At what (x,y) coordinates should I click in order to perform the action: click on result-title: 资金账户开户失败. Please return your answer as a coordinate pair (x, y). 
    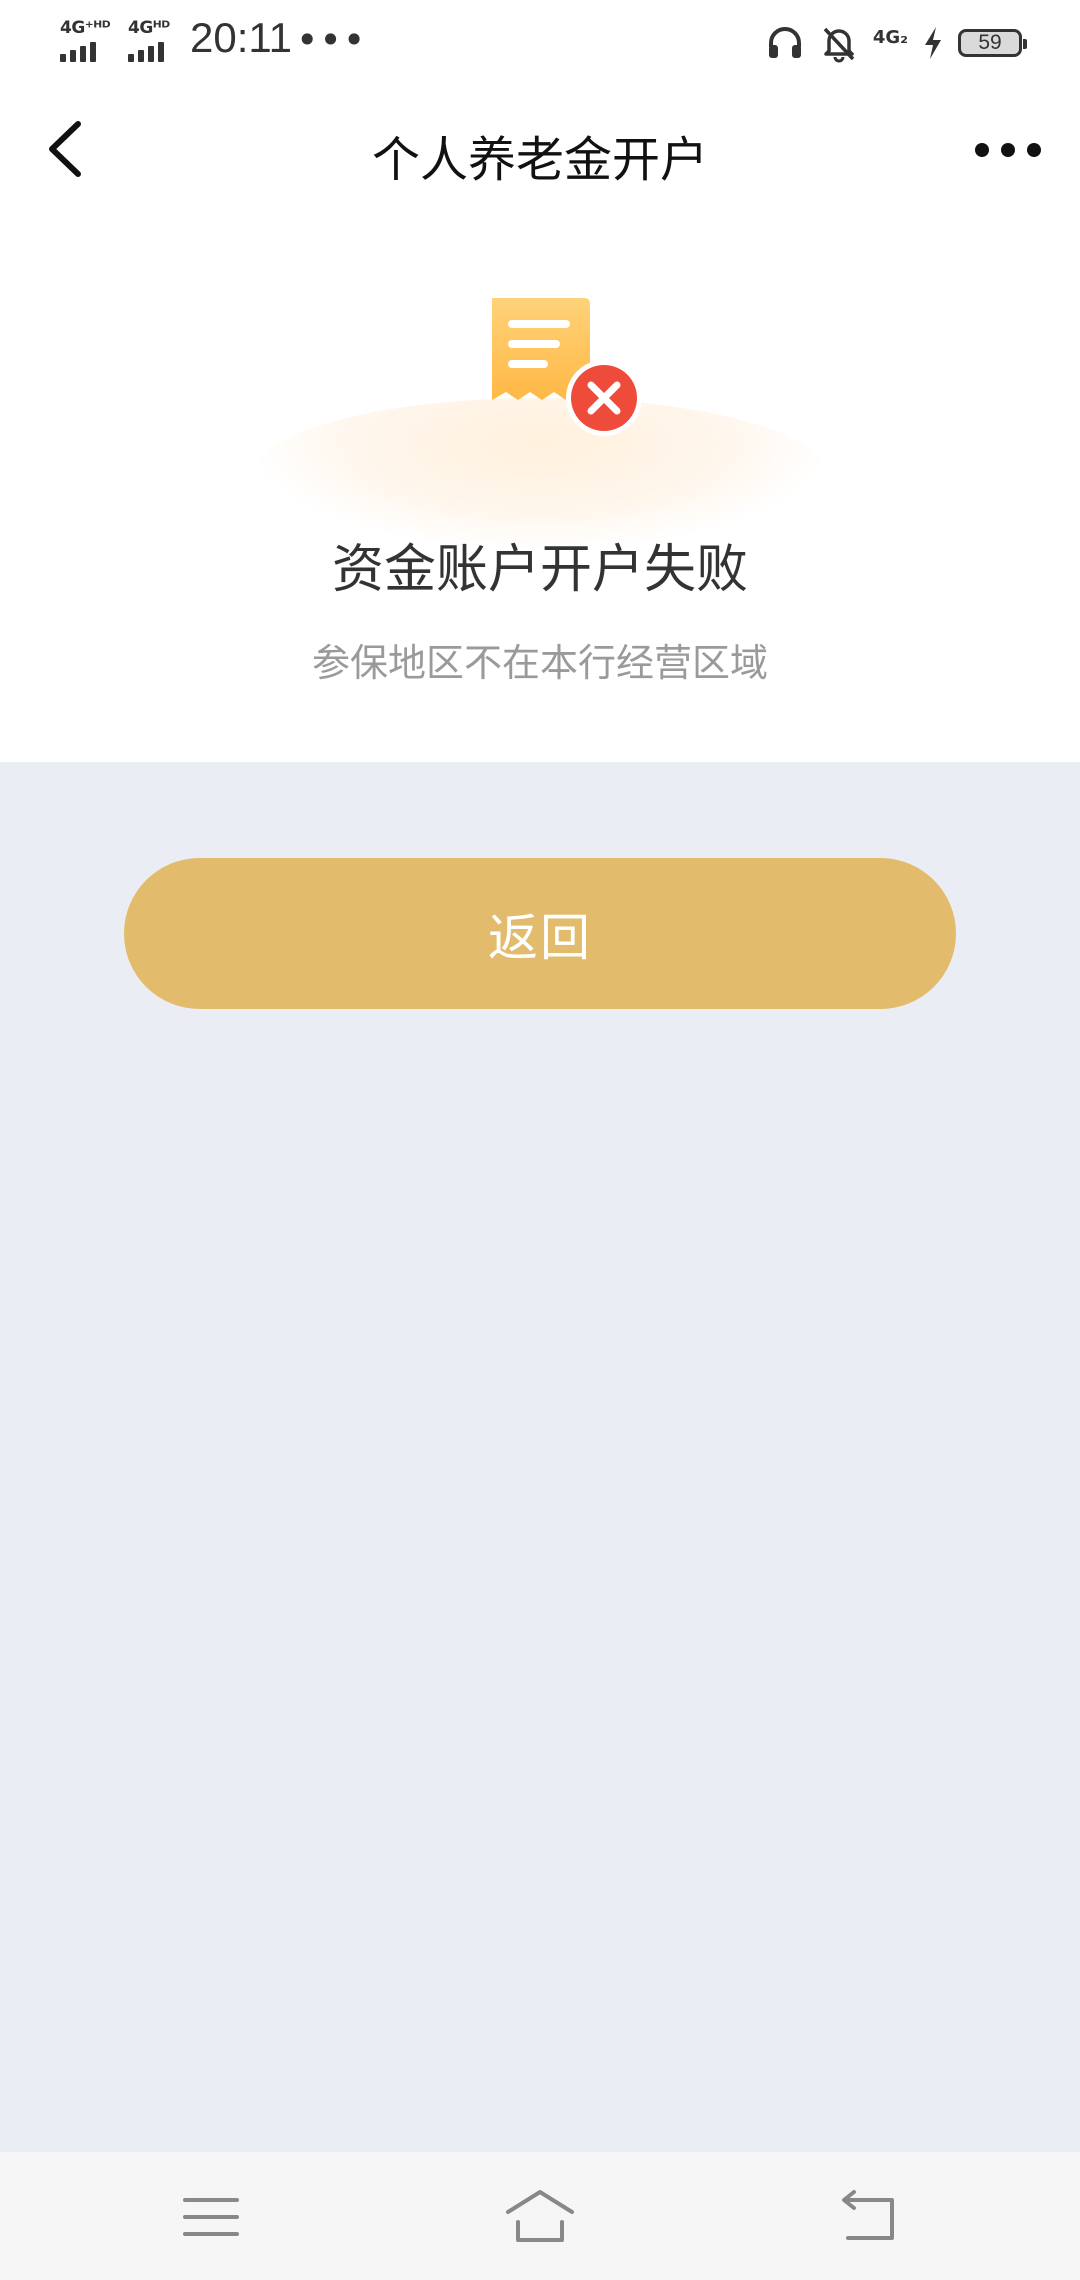
    Looking at the image, I should click on (539, 570).